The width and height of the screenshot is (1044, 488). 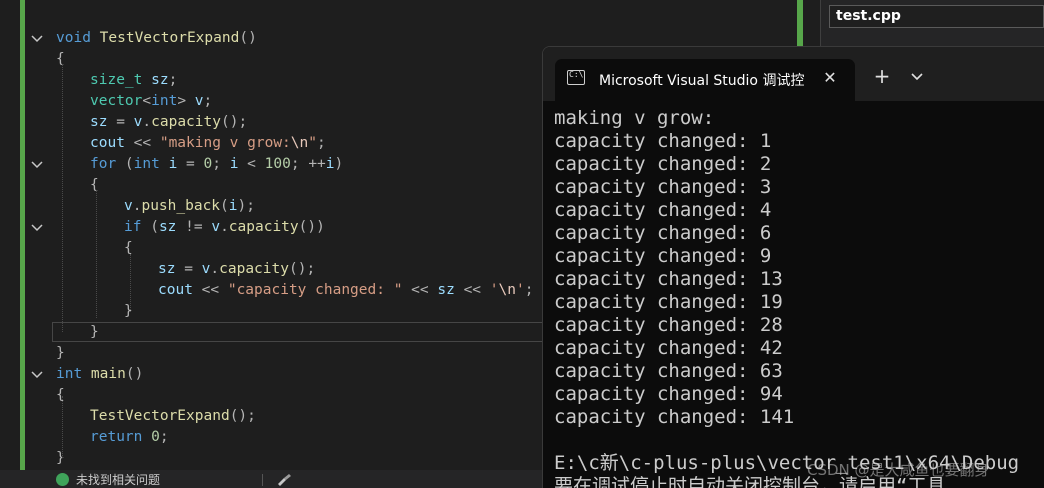 I want to click on terminal-tab: C:\ Microsoft Visual Studio 调试控 ✕, so click(x=705, y=80).